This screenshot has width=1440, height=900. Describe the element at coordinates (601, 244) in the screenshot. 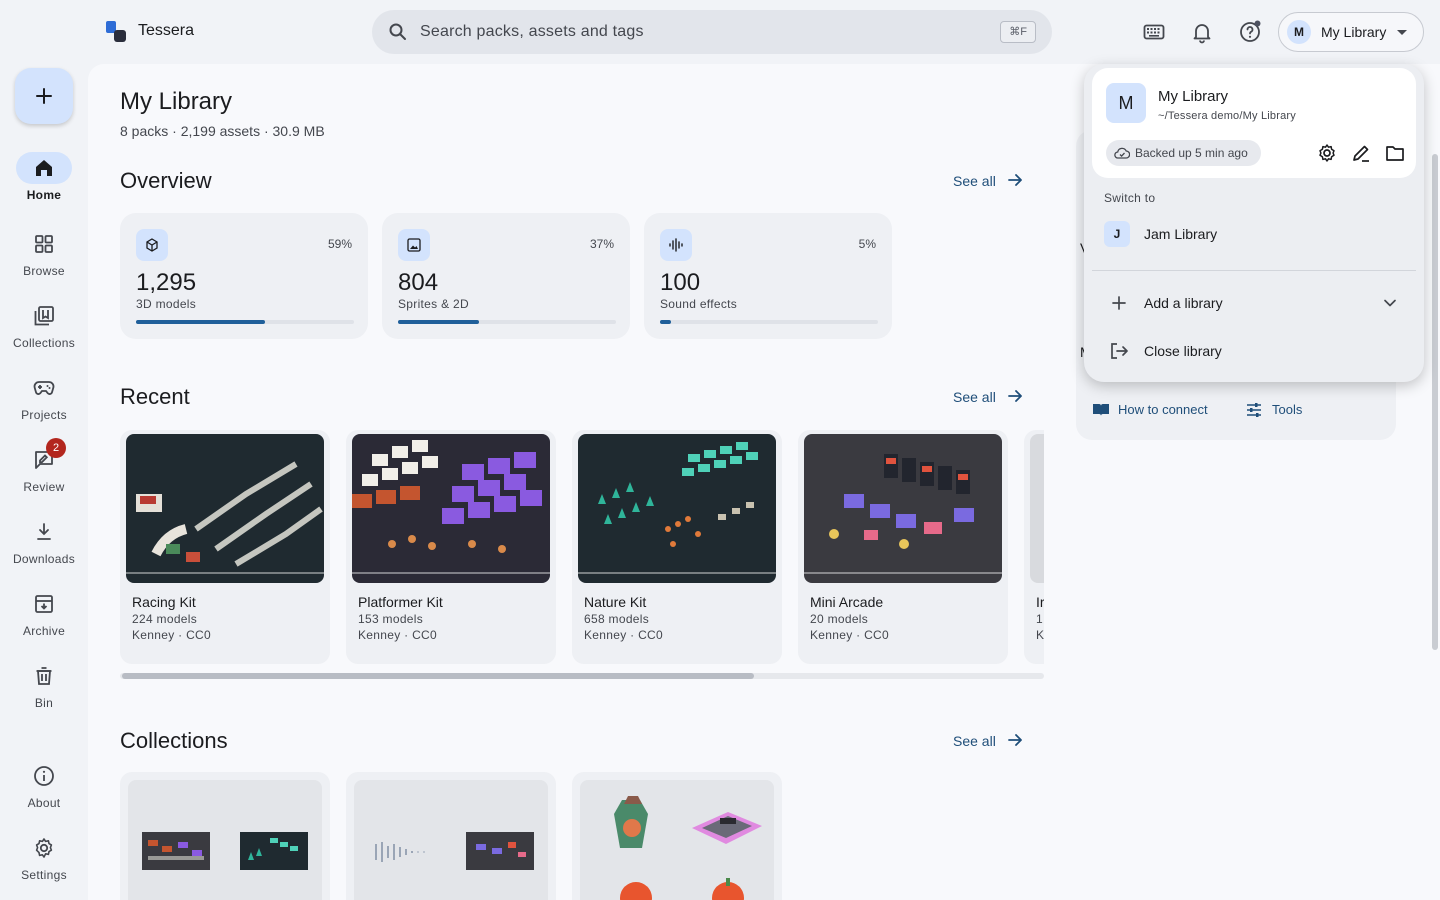

I see `stat-percent: 37%` at that location.